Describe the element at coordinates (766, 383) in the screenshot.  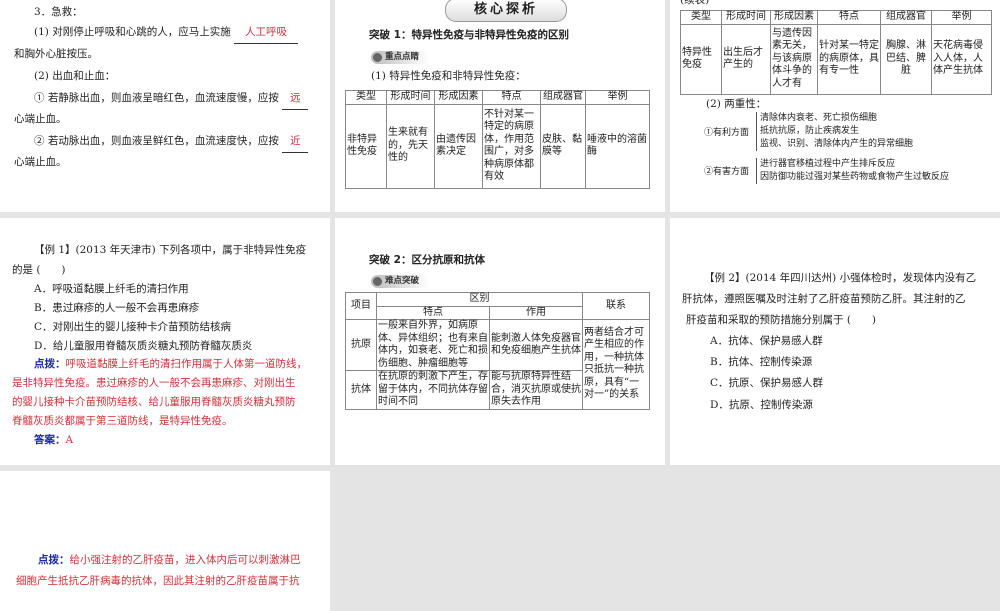
I see `option-c: C．抗原、保护易感人群` at that location.